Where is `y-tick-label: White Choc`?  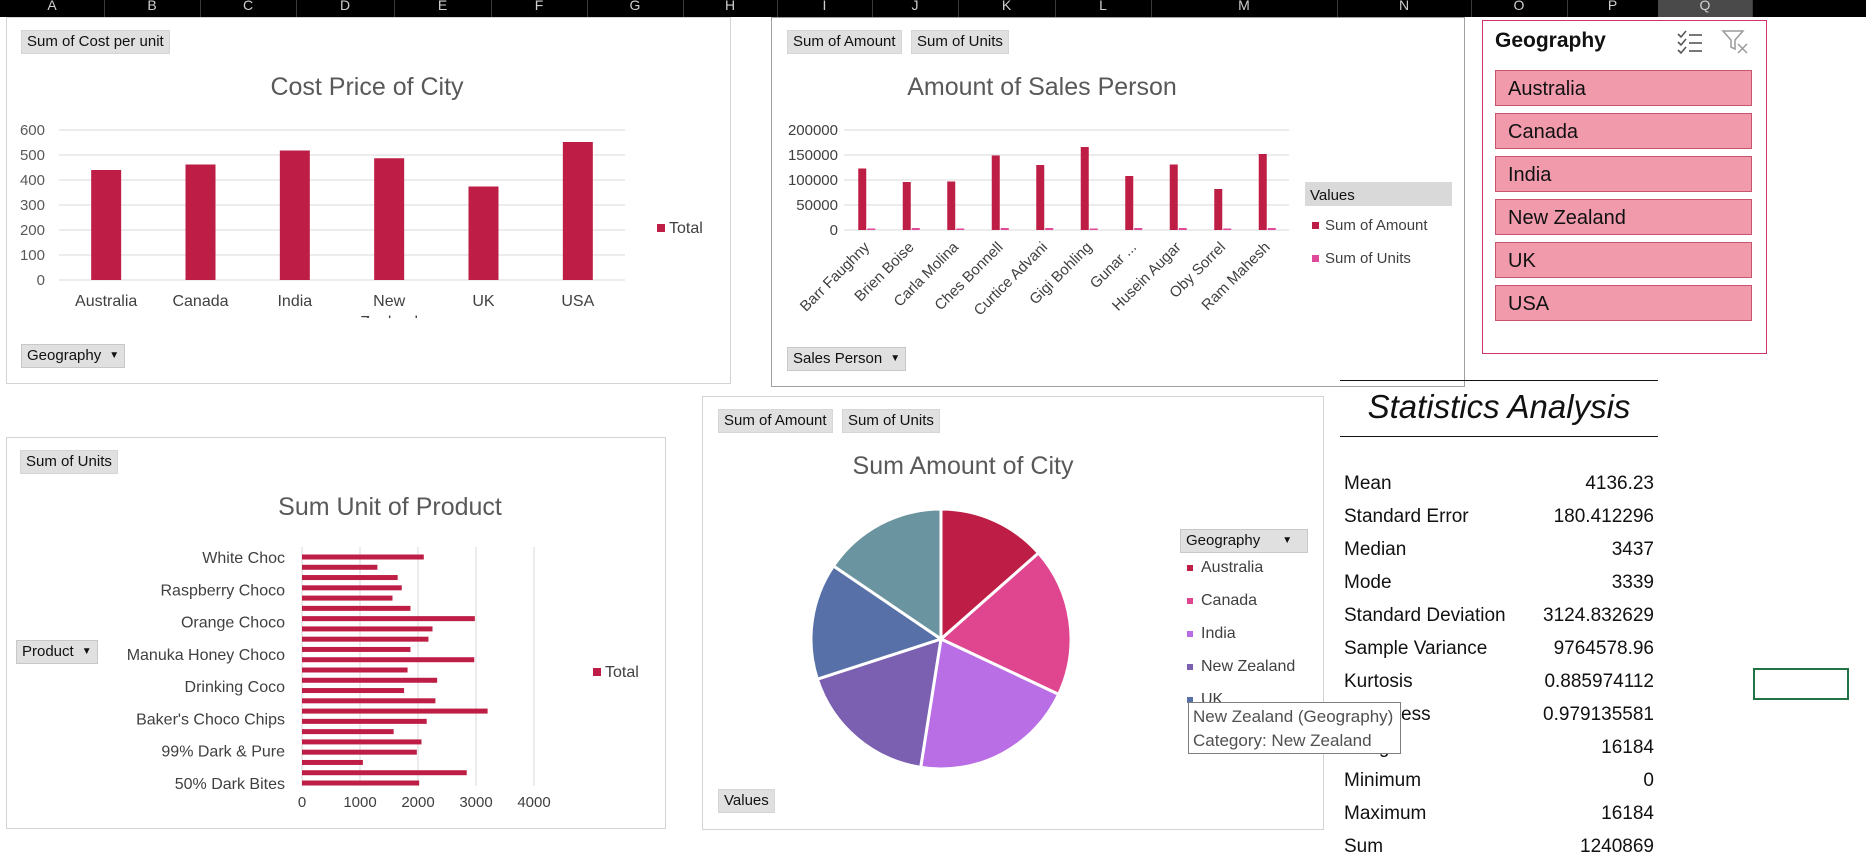 y-tick-label: White Choc is located at coordinates (243, 558).